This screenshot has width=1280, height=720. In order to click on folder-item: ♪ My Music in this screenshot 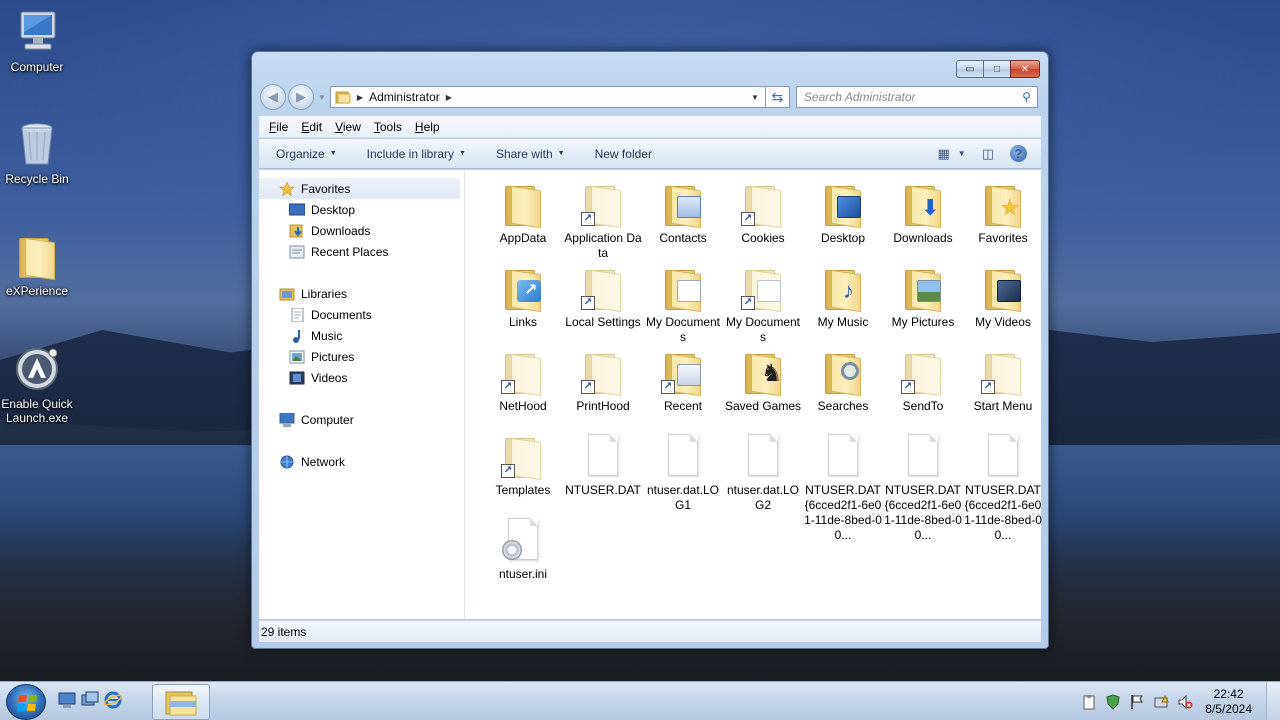, I will do `click(843, 297)`.